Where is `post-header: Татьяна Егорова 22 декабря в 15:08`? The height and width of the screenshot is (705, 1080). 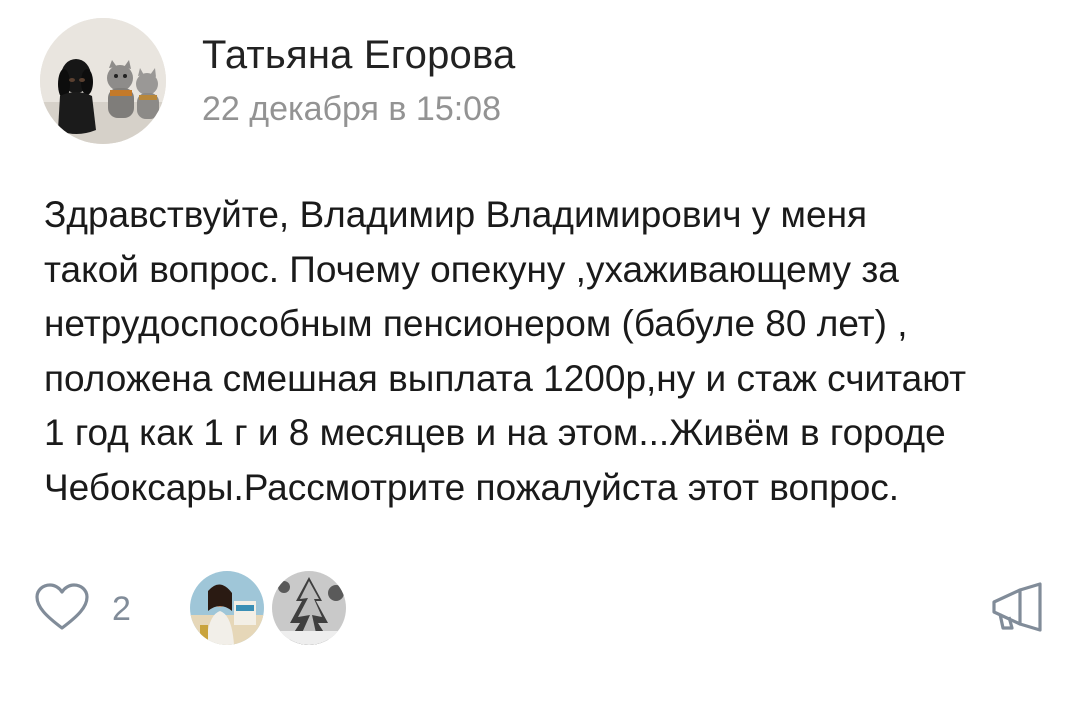
post-header: Татьяна Егорова 22 декабря в 15:08 is located at coordinates (277, 81).